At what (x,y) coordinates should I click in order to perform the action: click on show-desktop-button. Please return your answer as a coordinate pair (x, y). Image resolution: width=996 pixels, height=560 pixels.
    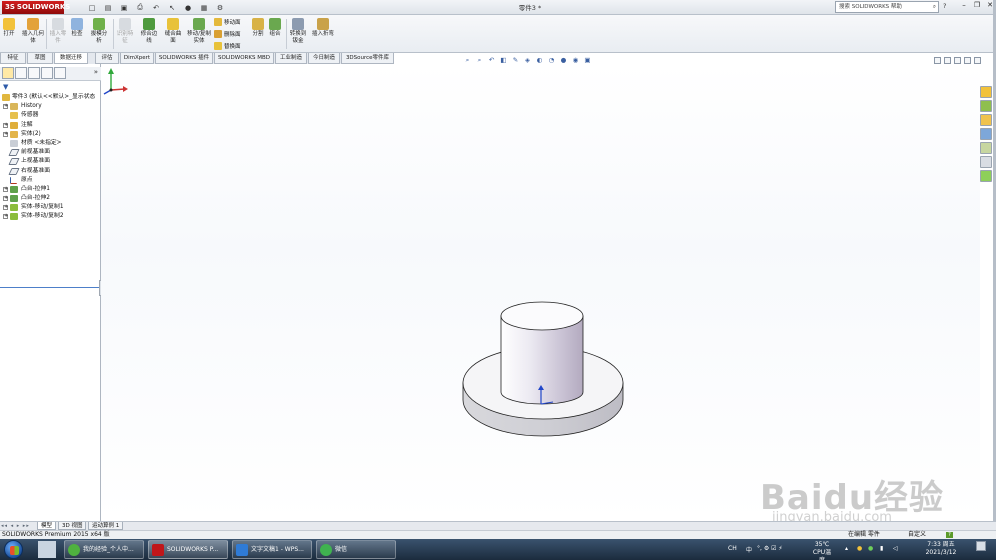
    Looking at the image, I should click on (981, 546).